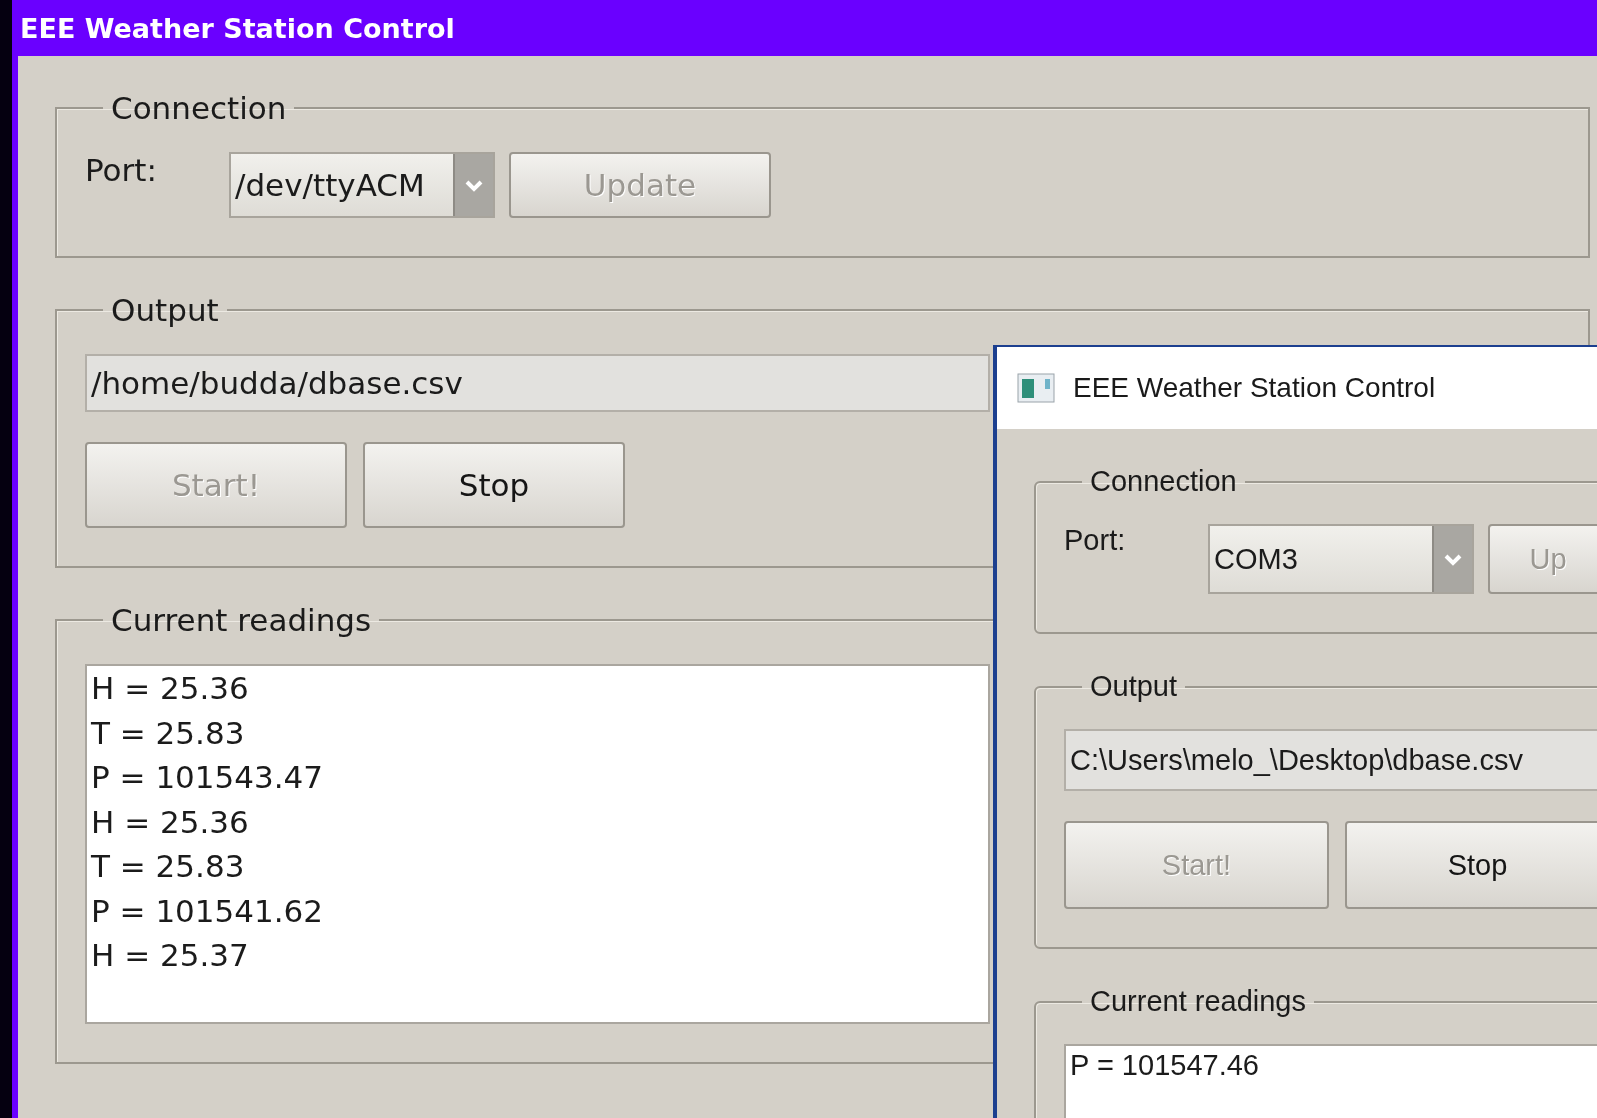  What do you see at coordinates (1330, 760) in the screenshot?
I see `path-field: C:\Users\melo_\Desktop\dbase.csv` at bounding box center [1330, 760].